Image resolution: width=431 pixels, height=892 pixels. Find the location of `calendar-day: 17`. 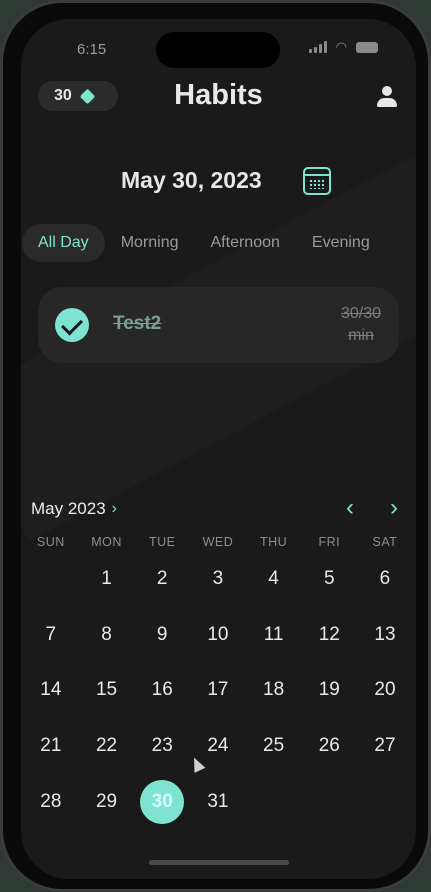

calendar-day: 17 is located at coordinates (218, 690).